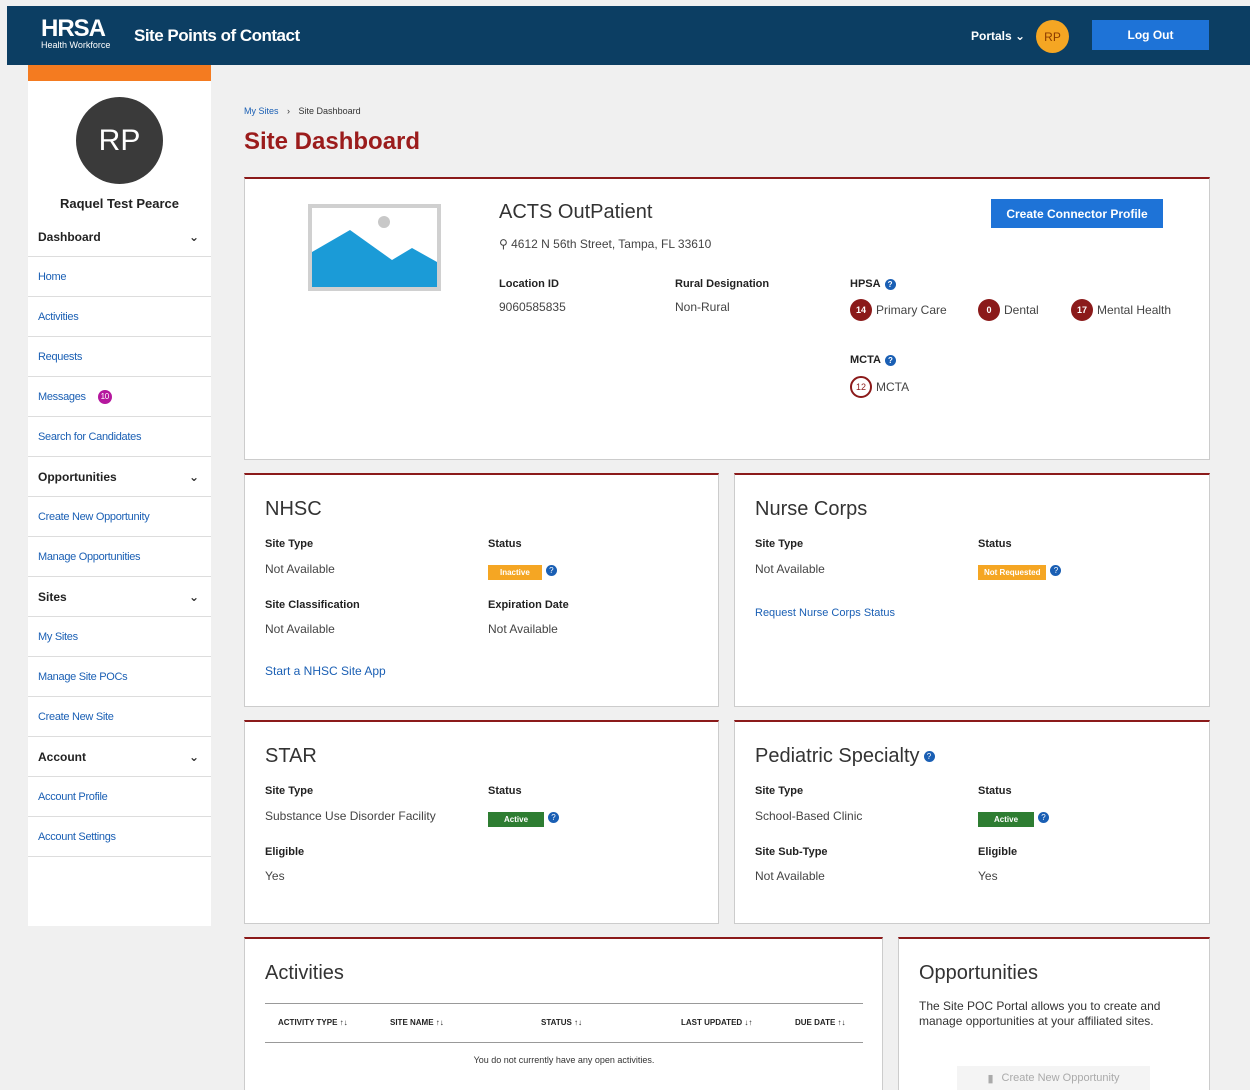 This screenshot has height=1090, width=1250. Describe the element at coordinates (119, 797) in the screenshot. I see `nav-item-account-profile: Account Profile` at that location.